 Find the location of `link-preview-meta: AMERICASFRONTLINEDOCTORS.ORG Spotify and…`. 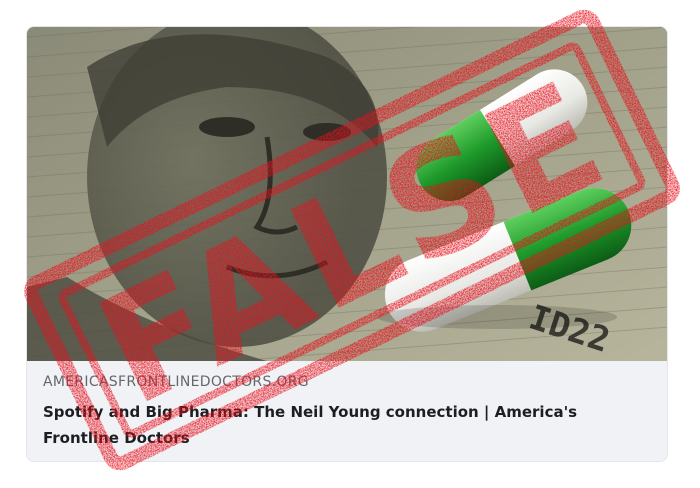

link-preview-meta: AMERICASFRONTLINEDOCTORS.ORG Spotify and… is located at coordinates (348, 412).